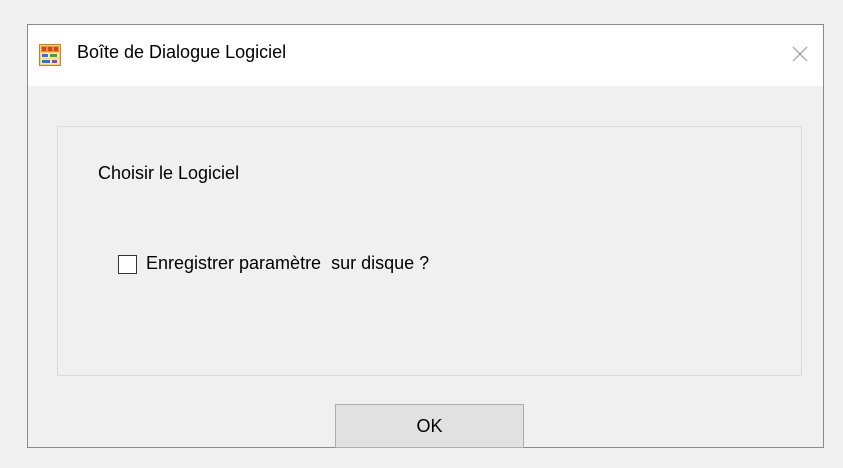 This screenshot has height=468, width=843. Describe the element at coordinates (127, 264) in the screenshot. I see `save-settings-checkbox` at that location.